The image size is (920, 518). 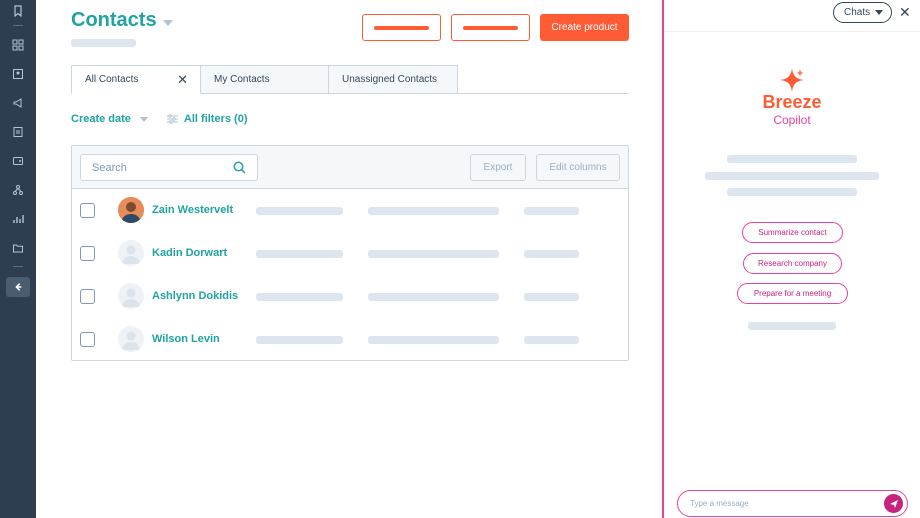 I want to click on table-toolbar: Search Export Edit columns, so click(x=350, y=167).